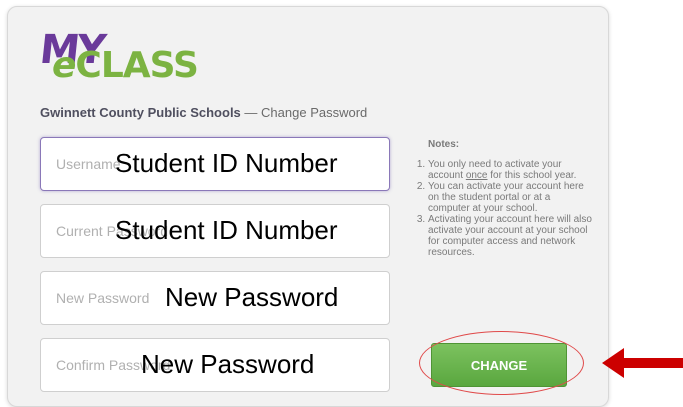 This screenshot has height=407, width=683. Describe the element at coordinates (252, 297) in the screenshot. I see `new-password-overlay-text: New Password` at that location.